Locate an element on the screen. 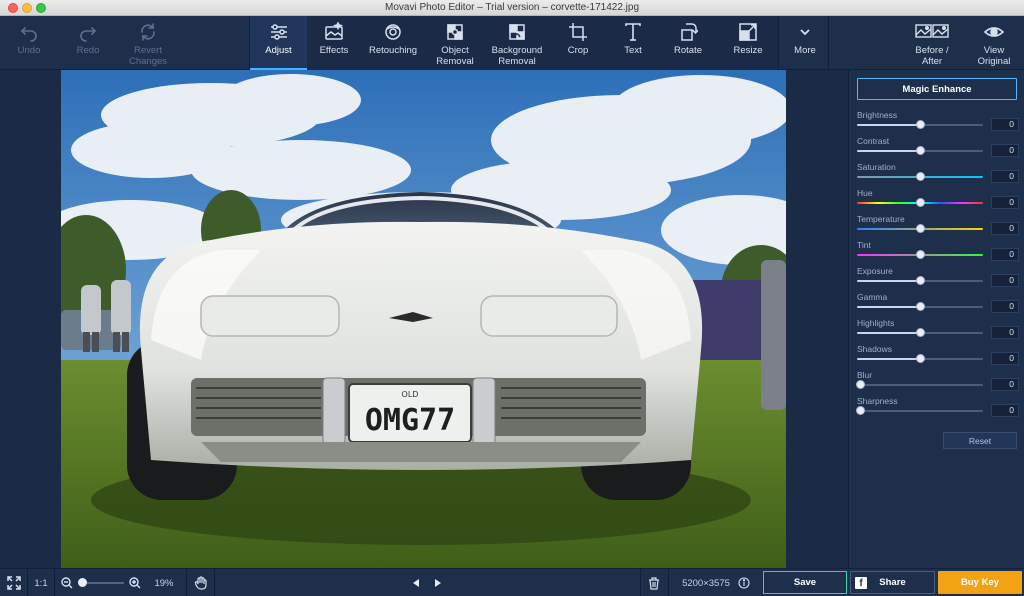 The image size is (1024, 596). redo-icon is located at coordinates (88, 34).